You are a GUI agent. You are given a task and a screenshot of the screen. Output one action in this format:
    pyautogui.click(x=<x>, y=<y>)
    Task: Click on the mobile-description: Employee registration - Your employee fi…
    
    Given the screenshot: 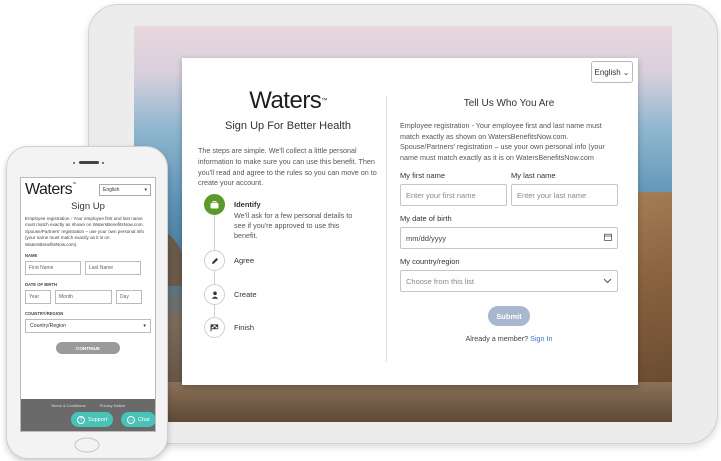 What is the action you would take?
    pyautogui.click(x=85, y=231)
    